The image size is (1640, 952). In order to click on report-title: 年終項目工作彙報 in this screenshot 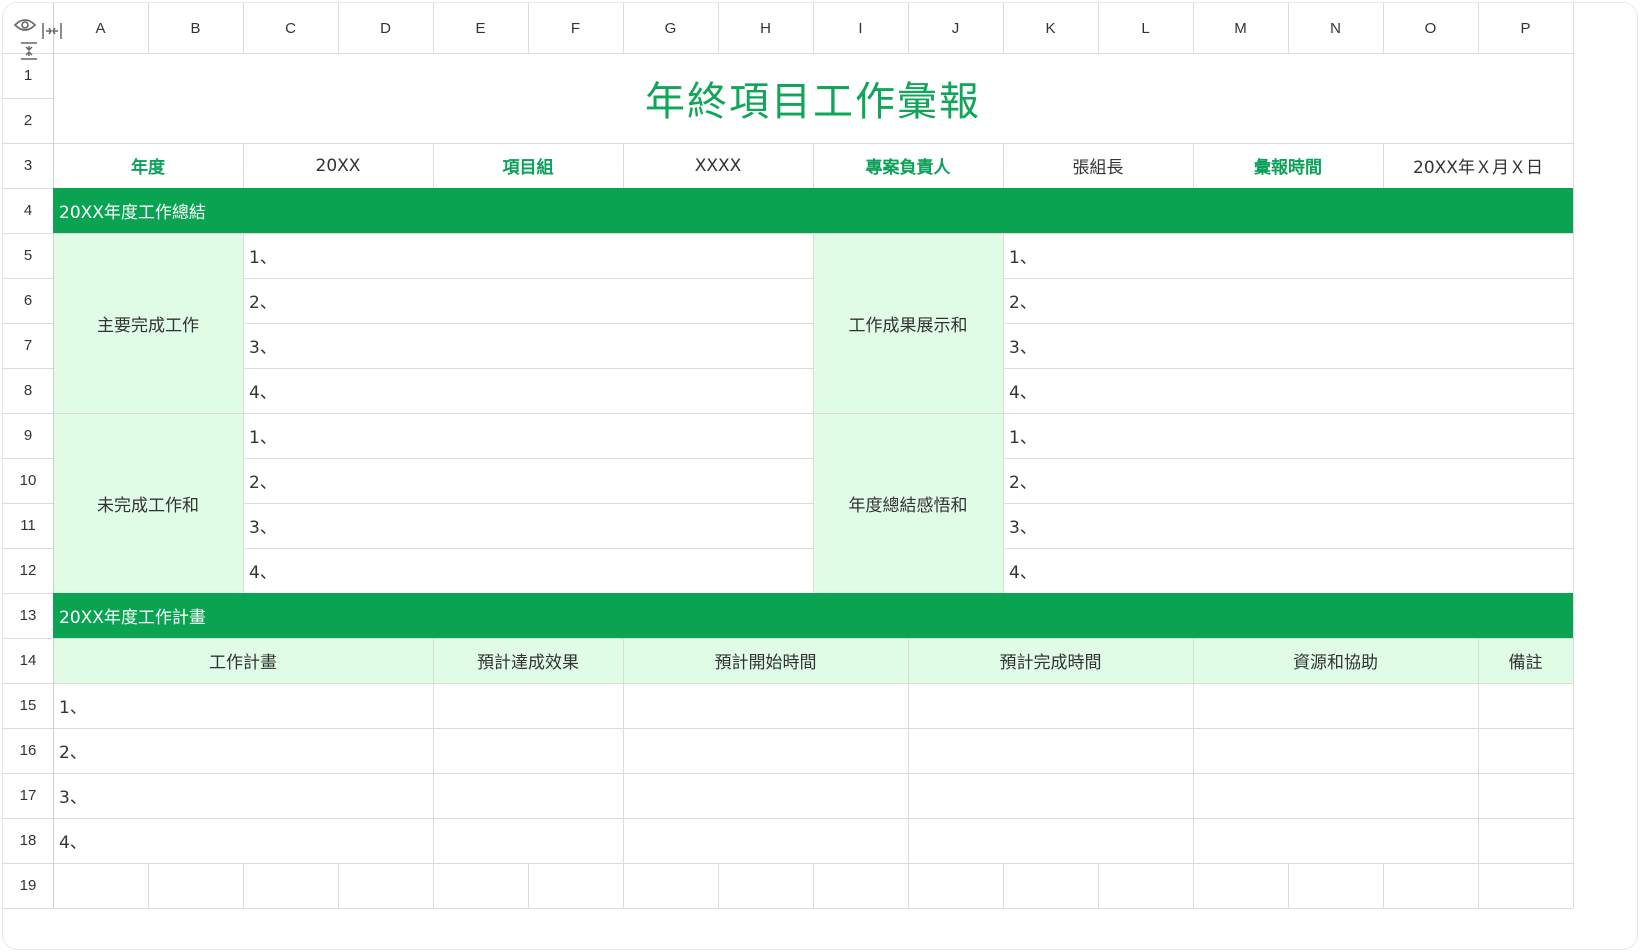, I will do `click(813, 98)`.